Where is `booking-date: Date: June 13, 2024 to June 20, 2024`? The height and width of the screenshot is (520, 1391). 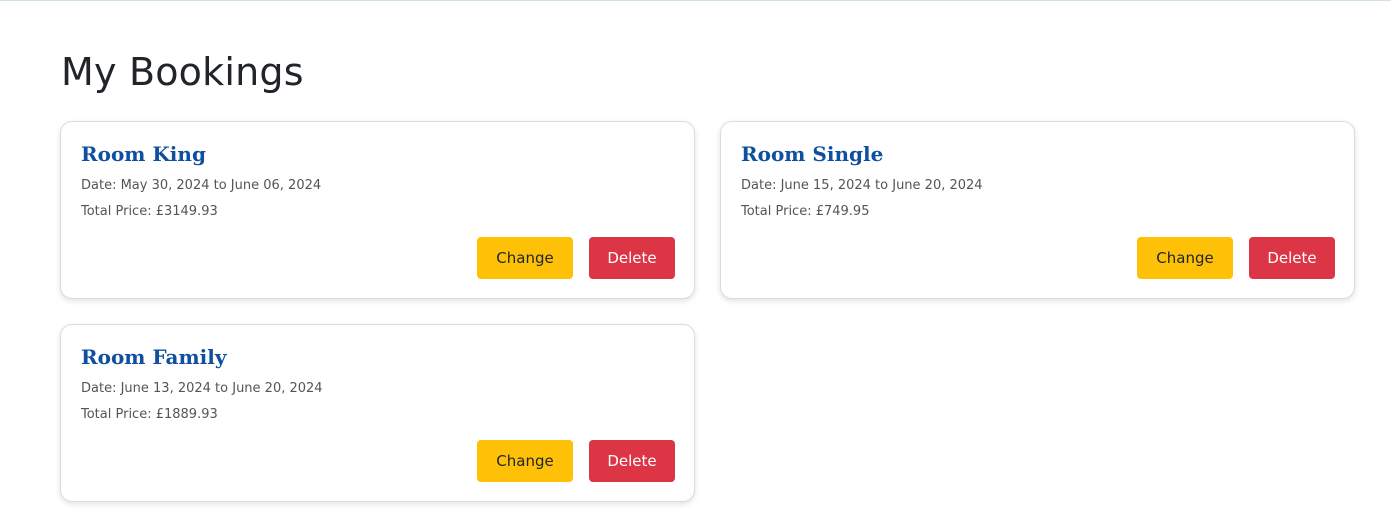 booking-date: Date: June 13, 2024 to June 20, 2024 is located at coordinates (202, 388).